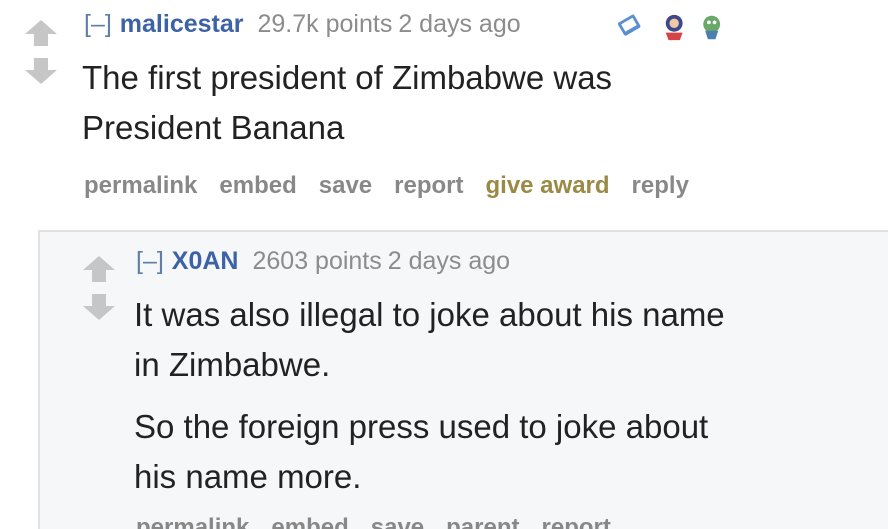  What do you see at coordinates (232, 364) in the screenshot?
I see `body-line: in Zimbabwe.` at bounding box center [232, 364].